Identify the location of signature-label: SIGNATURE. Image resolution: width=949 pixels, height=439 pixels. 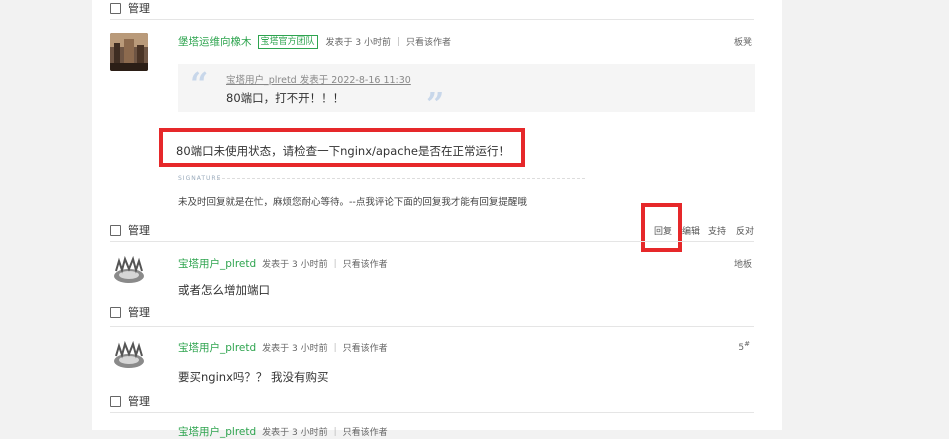
(200, 178).